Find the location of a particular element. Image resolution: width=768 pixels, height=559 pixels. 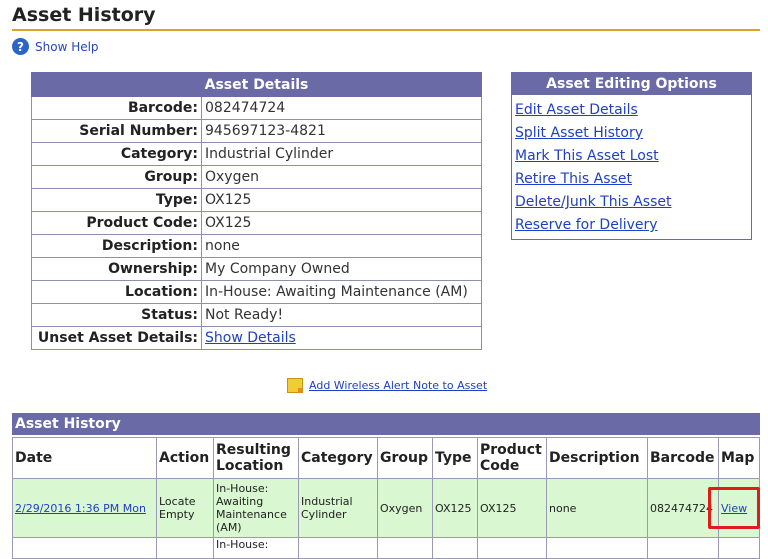

retire-asset-link: Retire This Asset is located at coordinates (631, 179).